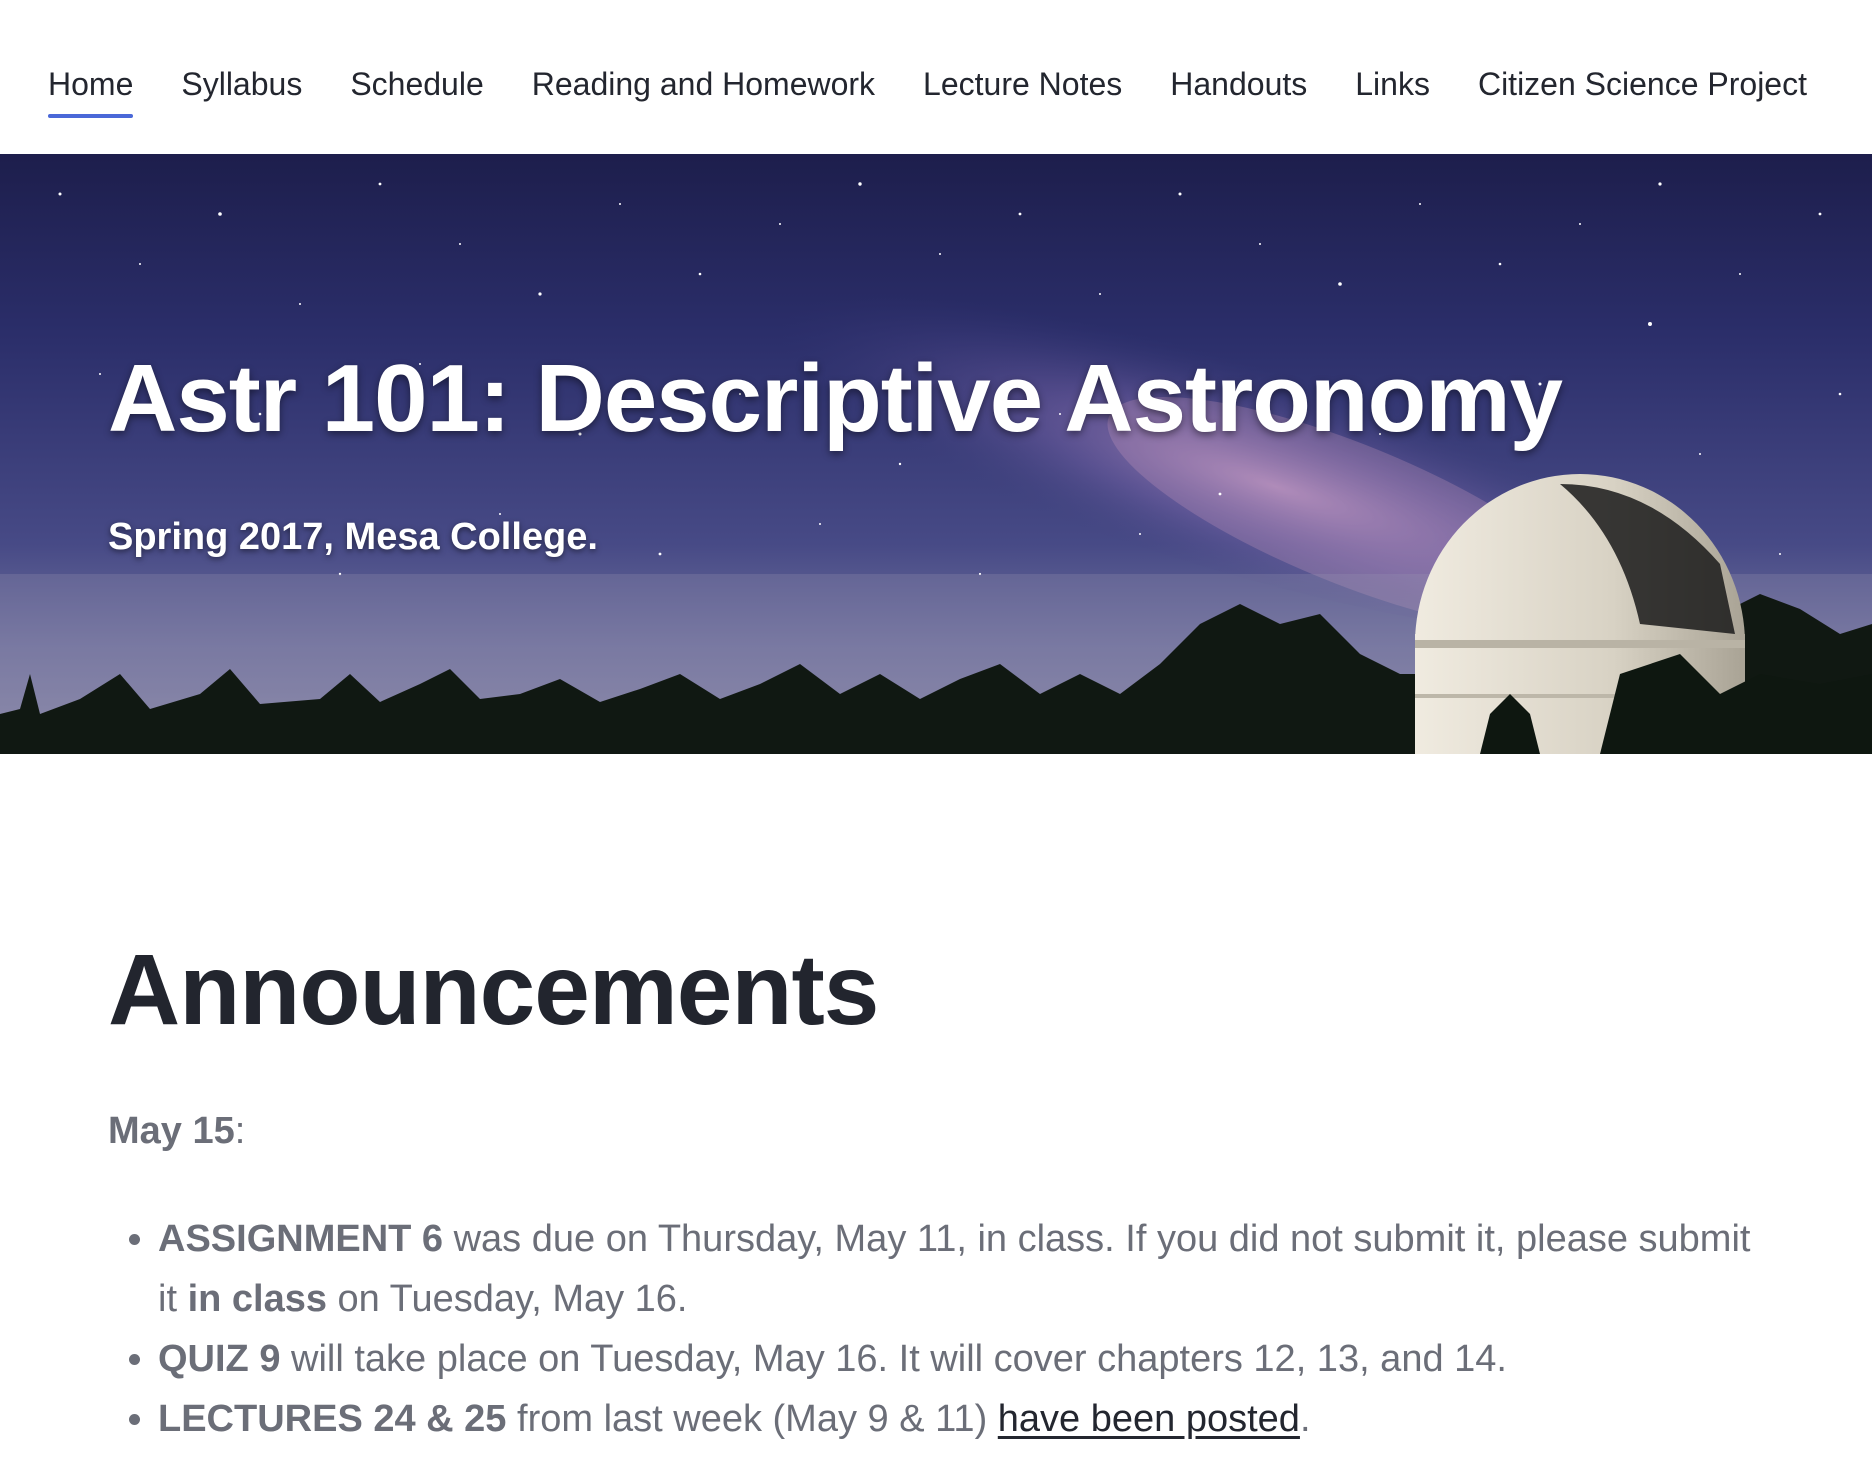 This screenshot has height=1482, width=1872. I want to click on lectures-posted-link: have been posted, so click(1149, 1419).